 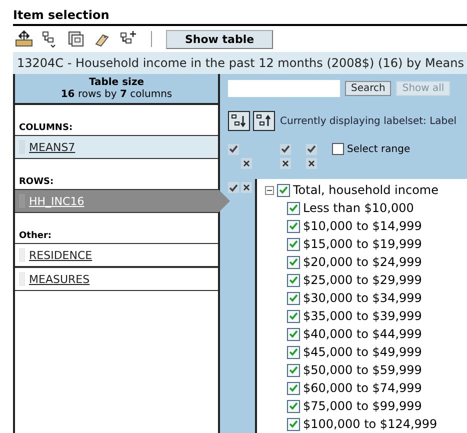 What do you see at coordinates (362, 370) in the screenshot?
I see `tree-item-label: $50,000 to $59,999` at bounding box center [362, 370].